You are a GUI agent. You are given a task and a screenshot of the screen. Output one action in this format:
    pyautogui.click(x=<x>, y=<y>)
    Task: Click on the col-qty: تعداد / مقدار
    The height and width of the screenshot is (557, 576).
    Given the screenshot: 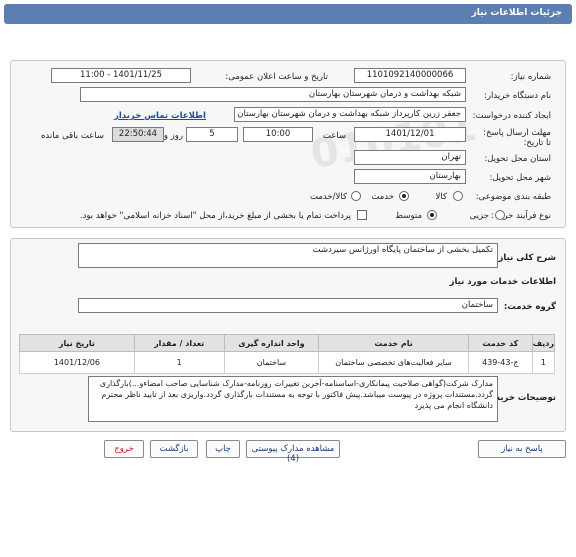 What is the action you would take?
    pyautogui.click(x=179, y=343)
    